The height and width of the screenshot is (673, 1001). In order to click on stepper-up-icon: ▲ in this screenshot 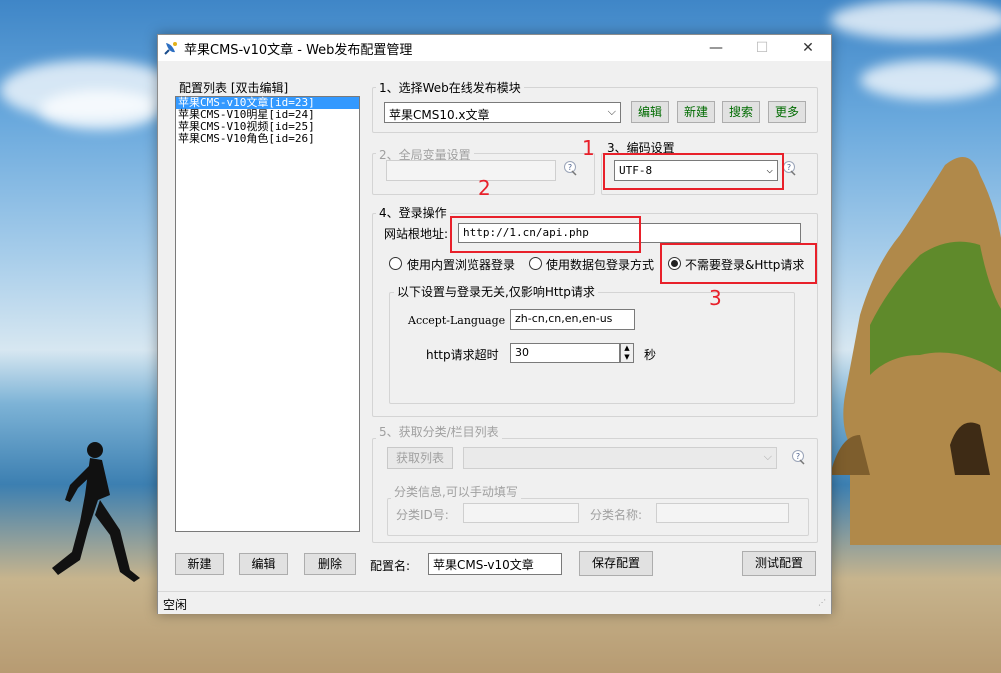, I will do `click(627, 348)`.